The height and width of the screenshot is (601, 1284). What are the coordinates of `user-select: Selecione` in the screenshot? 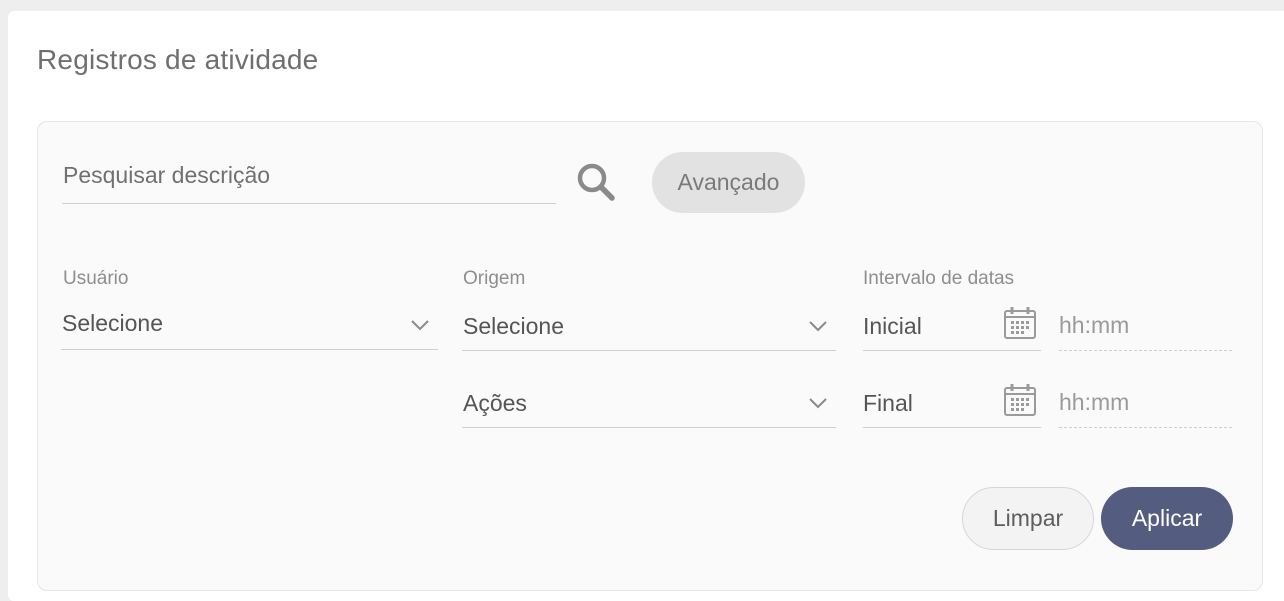 It's located at (249, 328).